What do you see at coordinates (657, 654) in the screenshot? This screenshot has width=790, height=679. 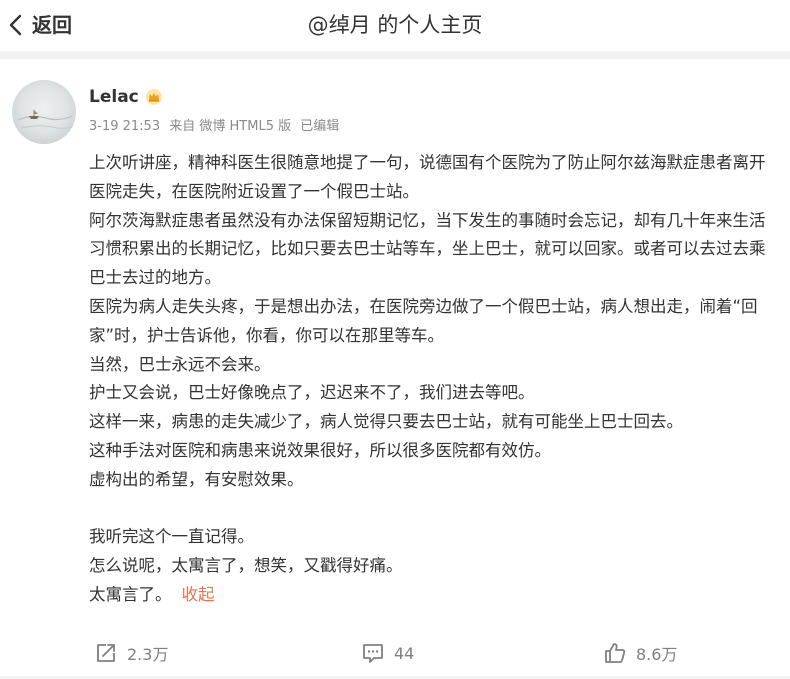 I see `like-count: 8.6万` at bounding box center [657, 654].